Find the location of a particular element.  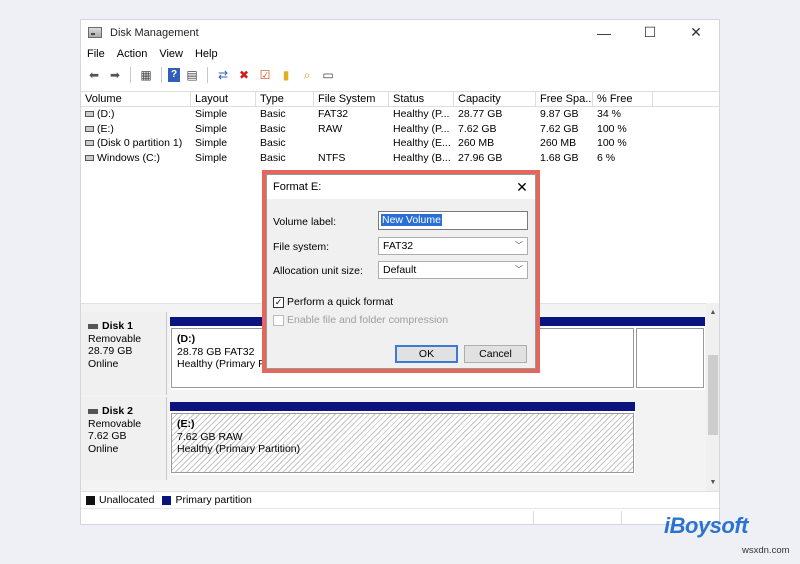

disk-status: Online is located at coordinates (103, 363).